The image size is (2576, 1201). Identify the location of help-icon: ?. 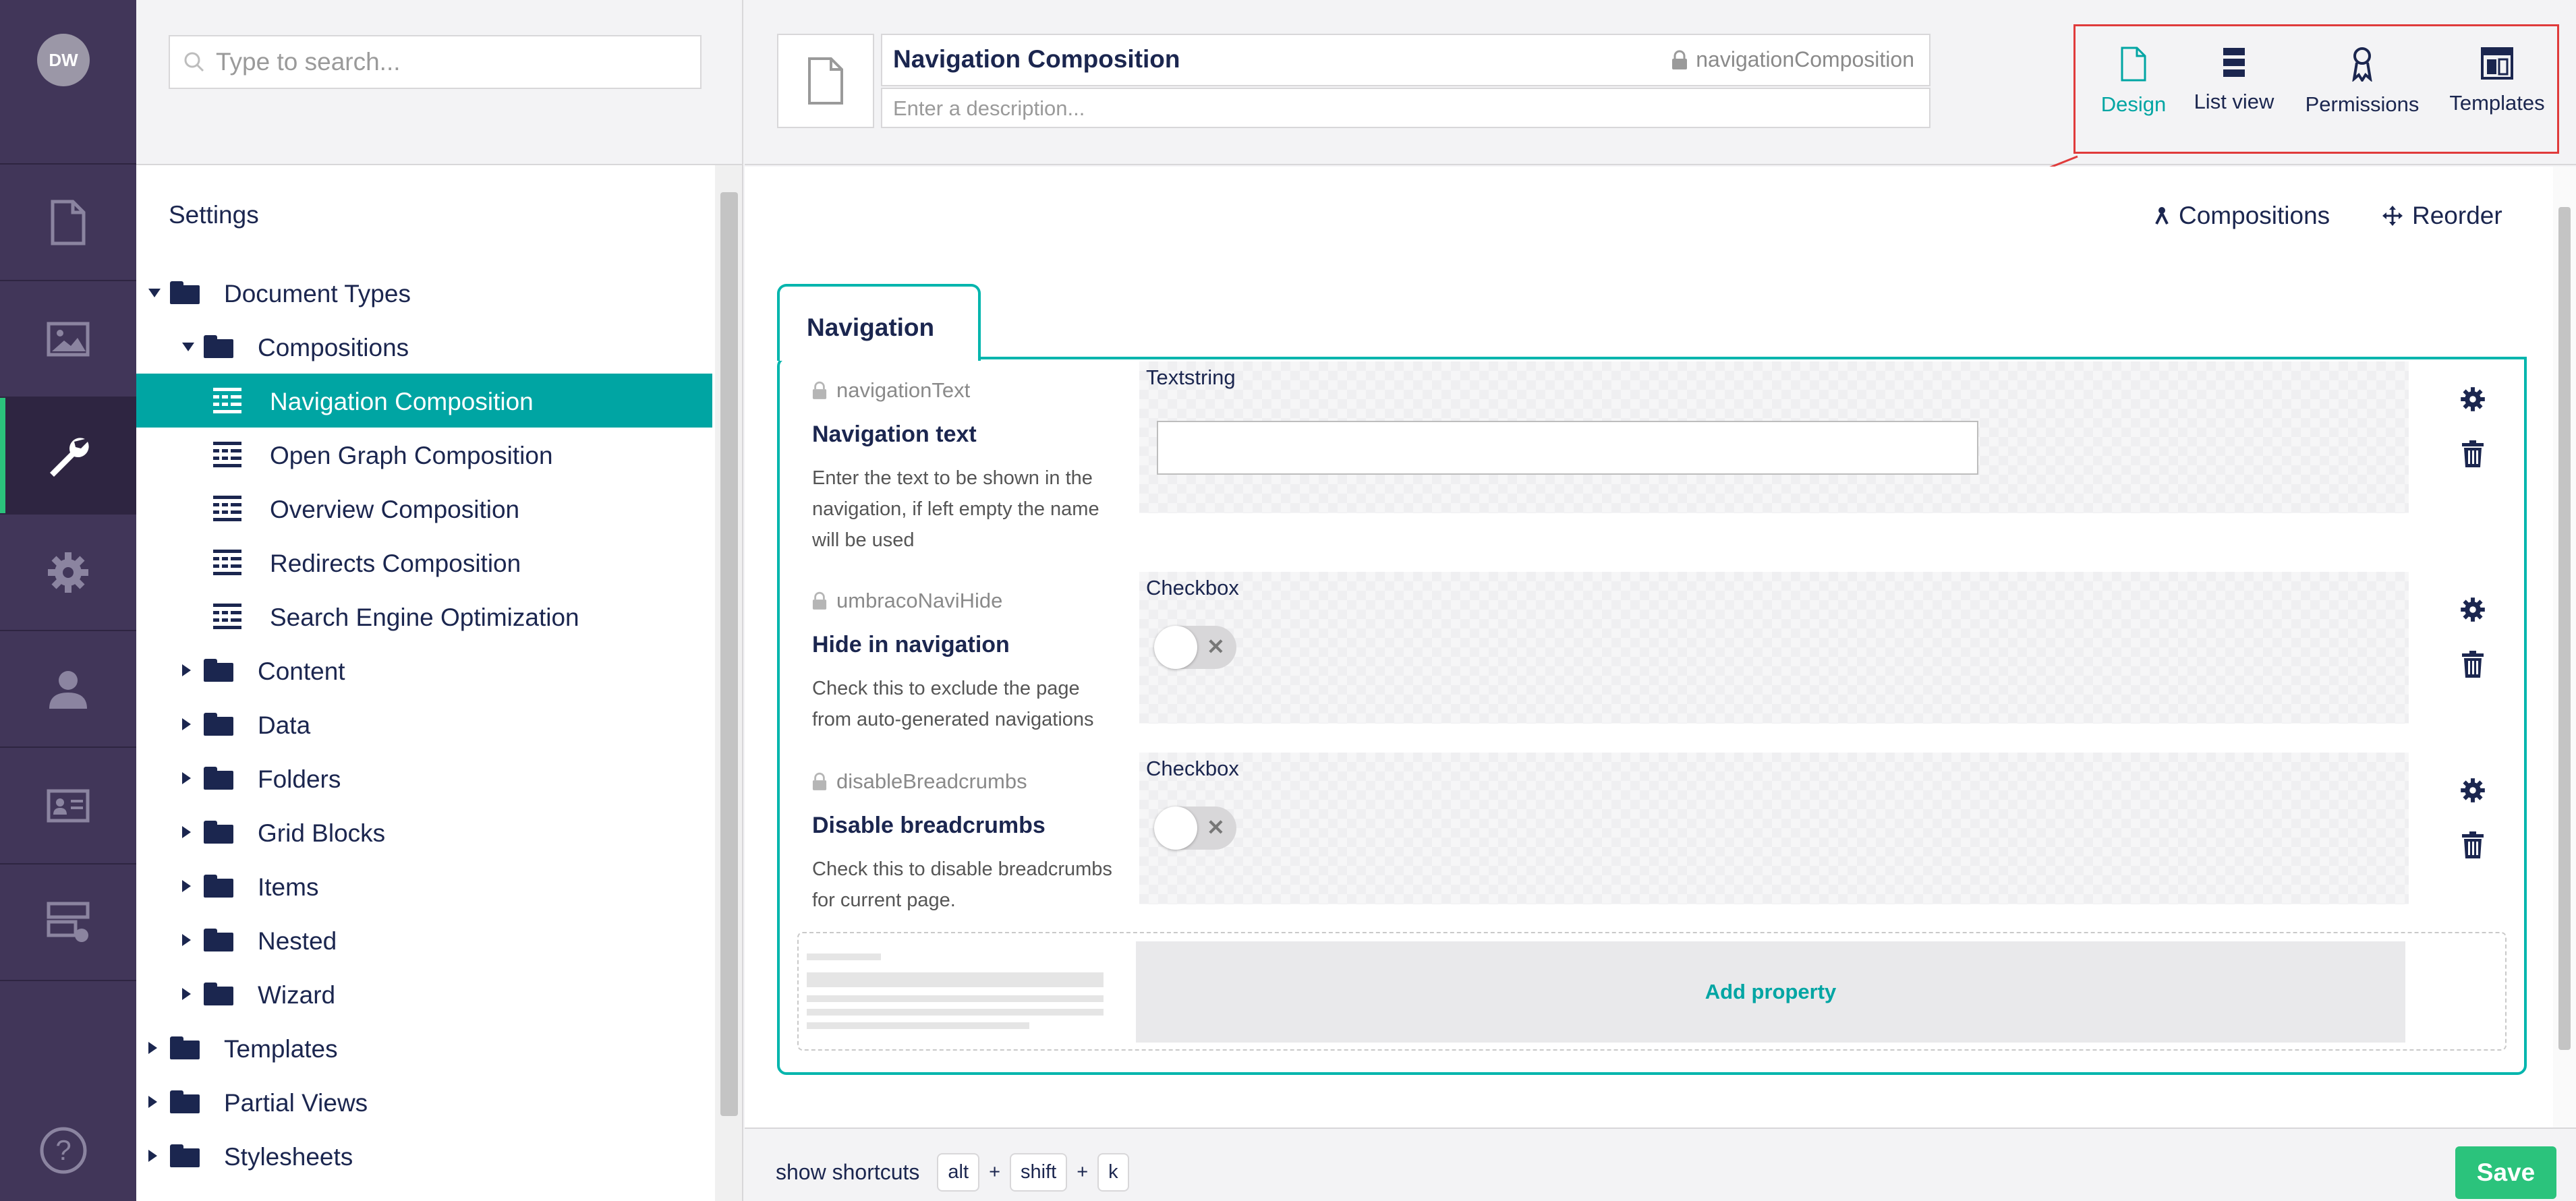
(63, 1150).